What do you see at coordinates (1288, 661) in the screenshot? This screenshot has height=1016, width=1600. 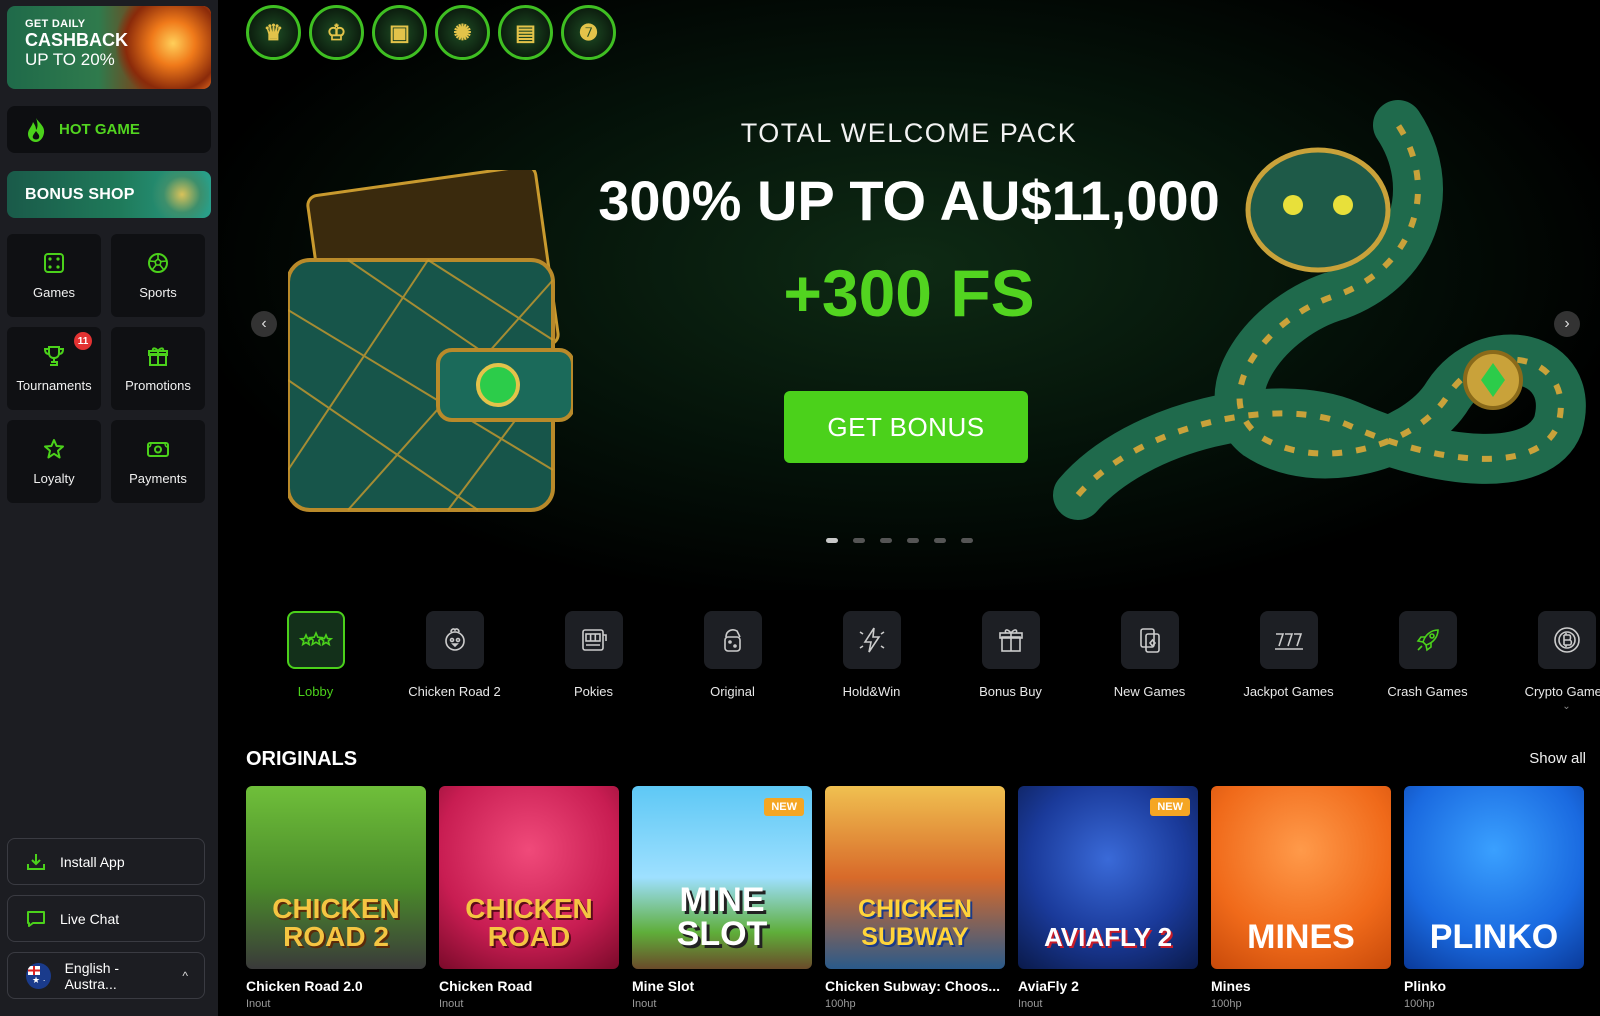 I see `category-jackpot-games: Jackpot Games` at bounding box center [1288, 661].